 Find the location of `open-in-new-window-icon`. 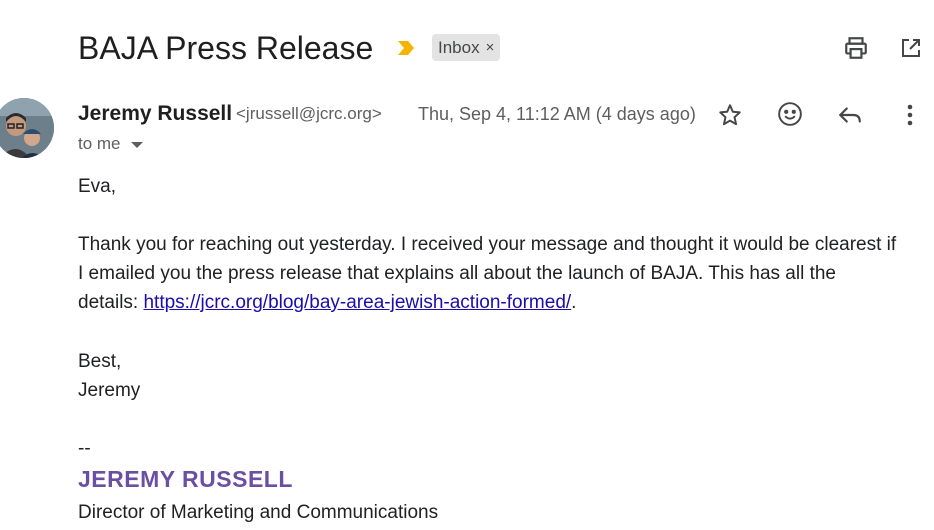

open-in-new-window-icon is located at coordinates (911, 48).